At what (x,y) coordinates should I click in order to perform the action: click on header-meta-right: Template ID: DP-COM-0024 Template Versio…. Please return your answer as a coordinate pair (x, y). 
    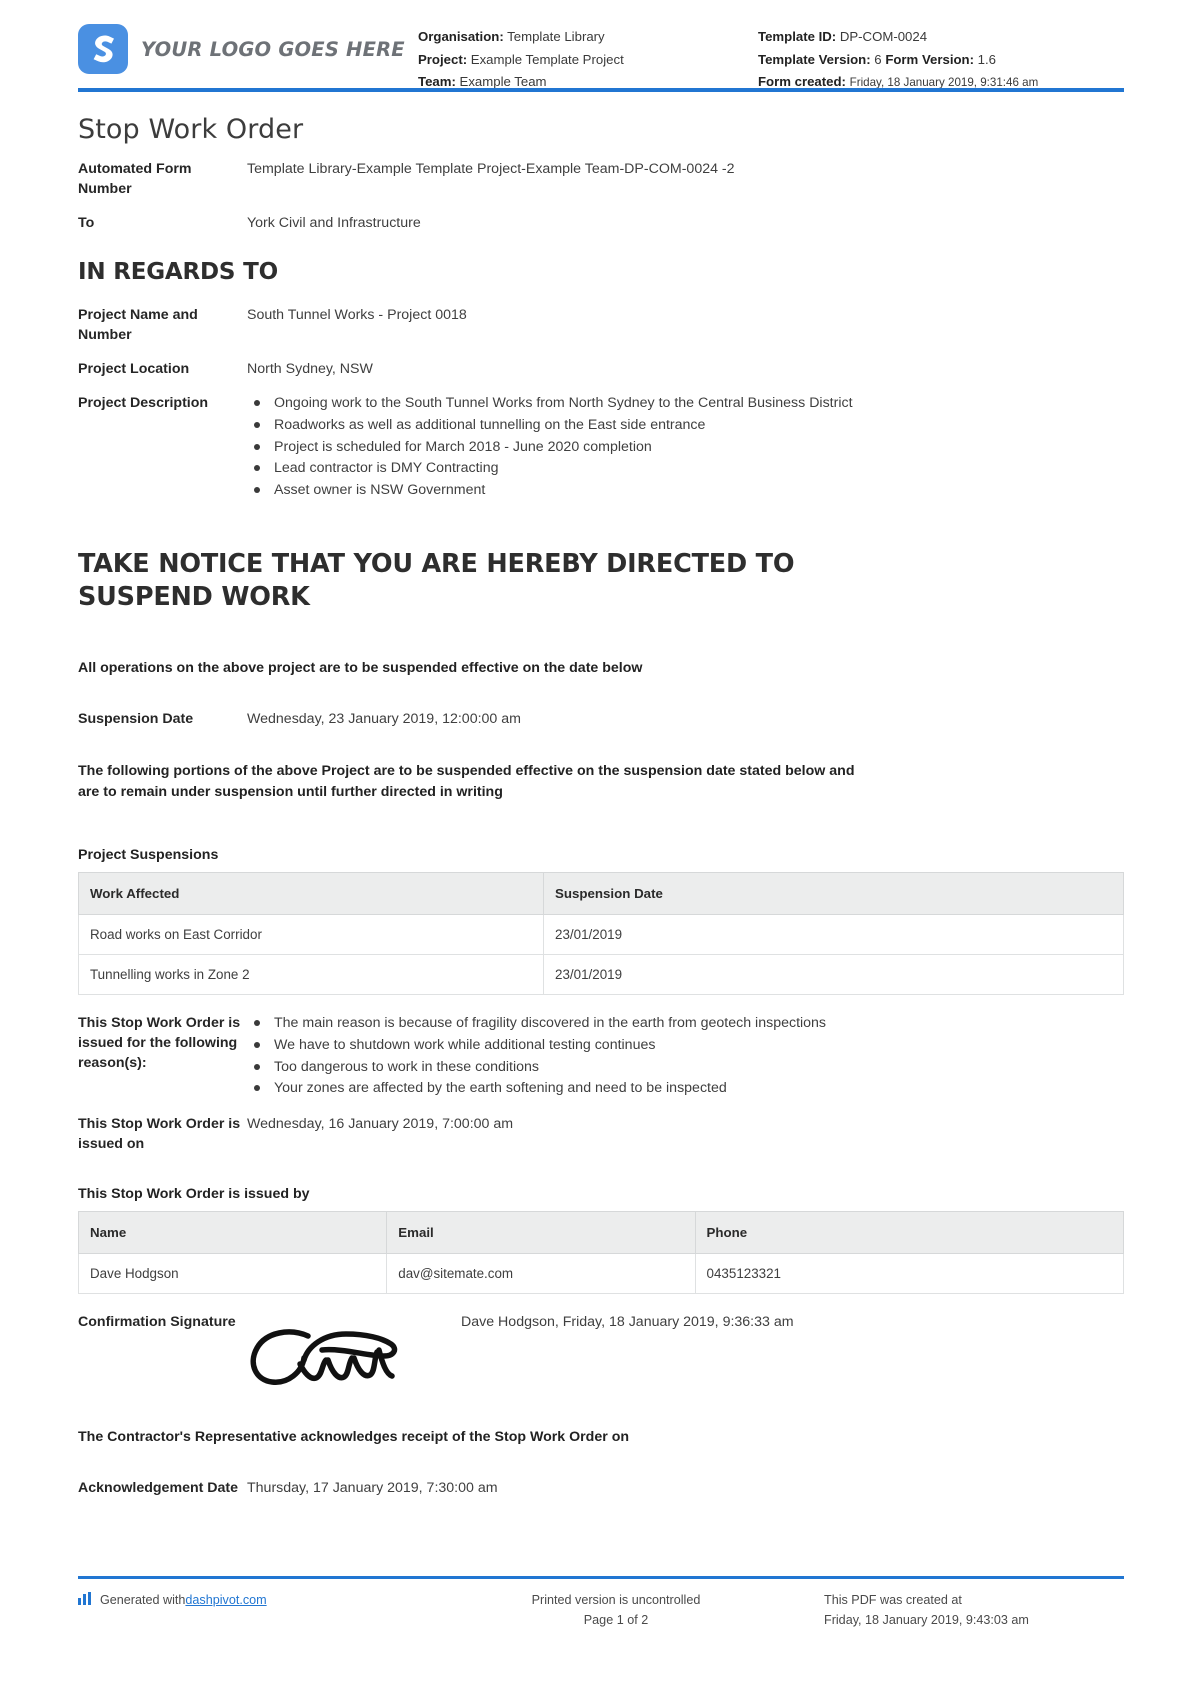
    Looking at the image, I should click on (941, 55).